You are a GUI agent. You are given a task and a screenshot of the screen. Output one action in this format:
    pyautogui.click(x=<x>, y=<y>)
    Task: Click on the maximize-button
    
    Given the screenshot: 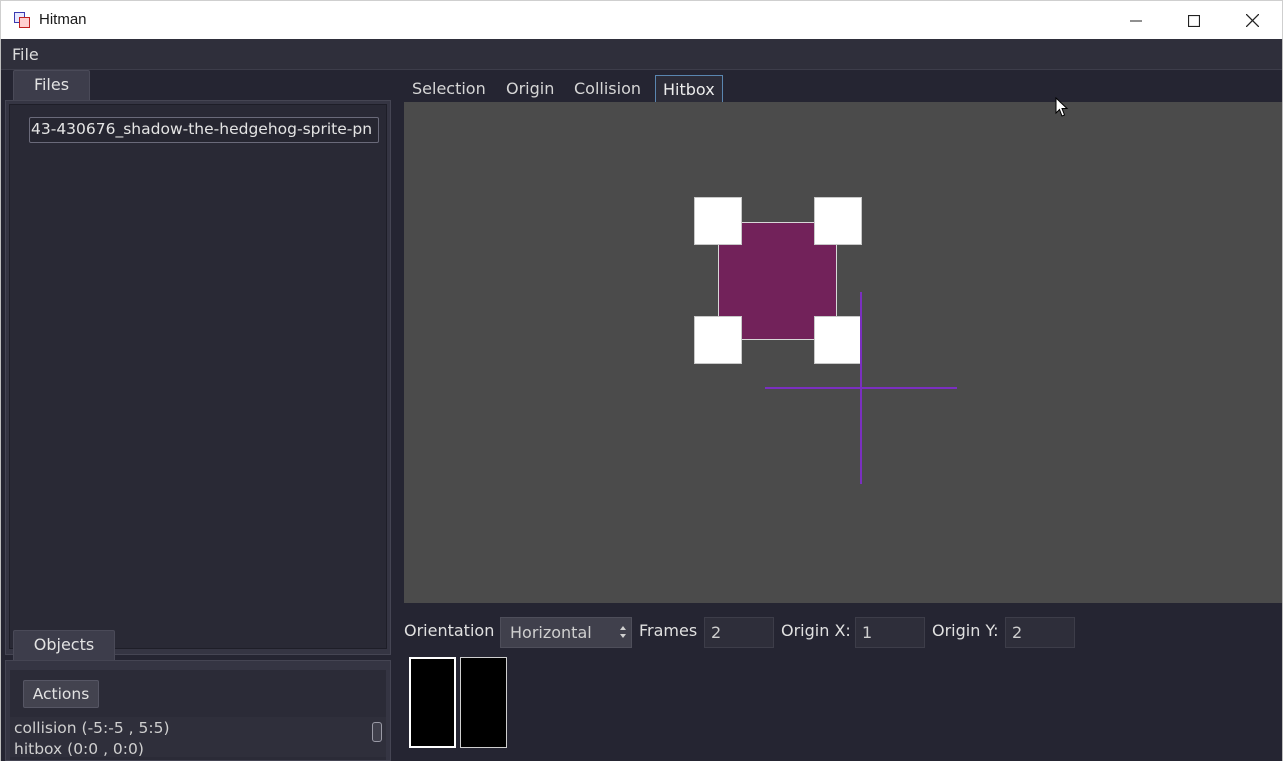 What is the action you would take?
    pyautogui.click(x=1194, y=20)
    